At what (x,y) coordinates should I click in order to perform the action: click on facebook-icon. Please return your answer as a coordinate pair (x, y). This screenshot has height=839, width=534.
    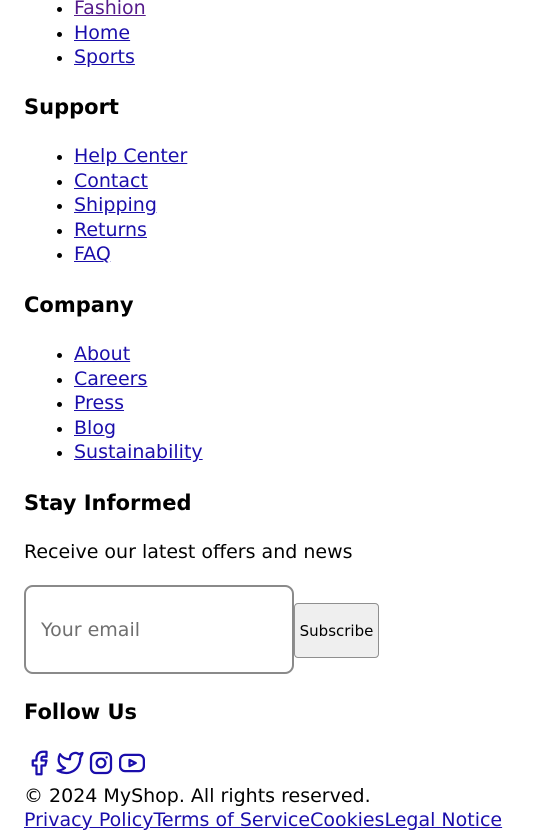
    Looking at the image, I should click on (39, 763).